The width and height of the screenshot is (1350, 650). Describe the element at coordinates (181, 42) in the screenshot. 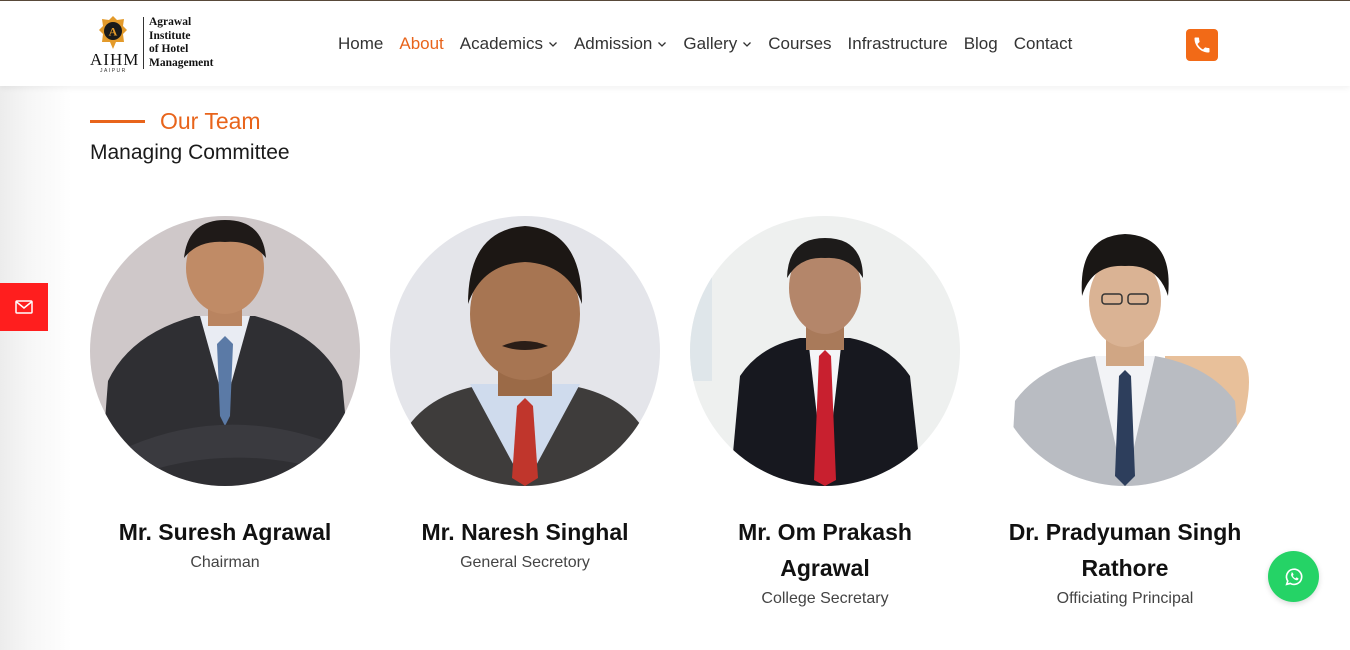

I see `logo-full-name: Agrawal Institute of Hotel Management` at that location.